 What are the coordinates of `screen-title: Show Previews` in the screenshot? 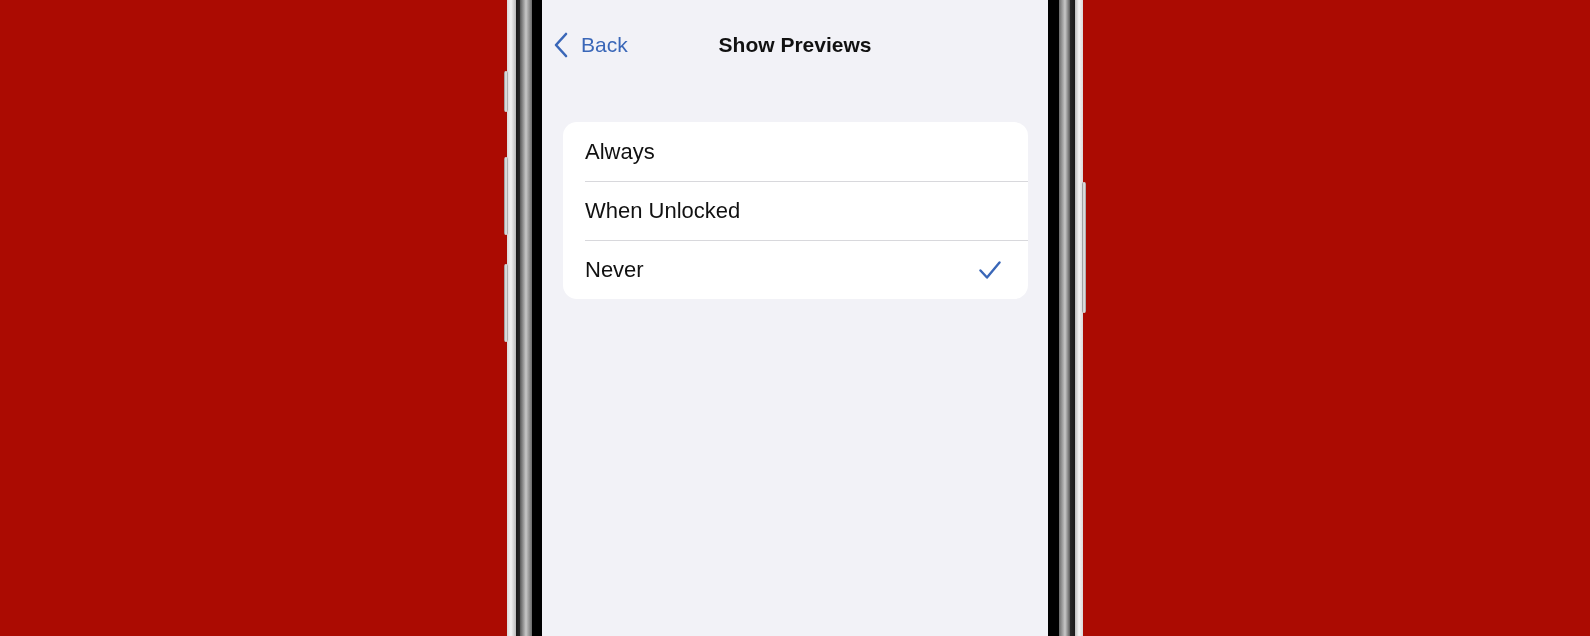 It's located at (795, 45).